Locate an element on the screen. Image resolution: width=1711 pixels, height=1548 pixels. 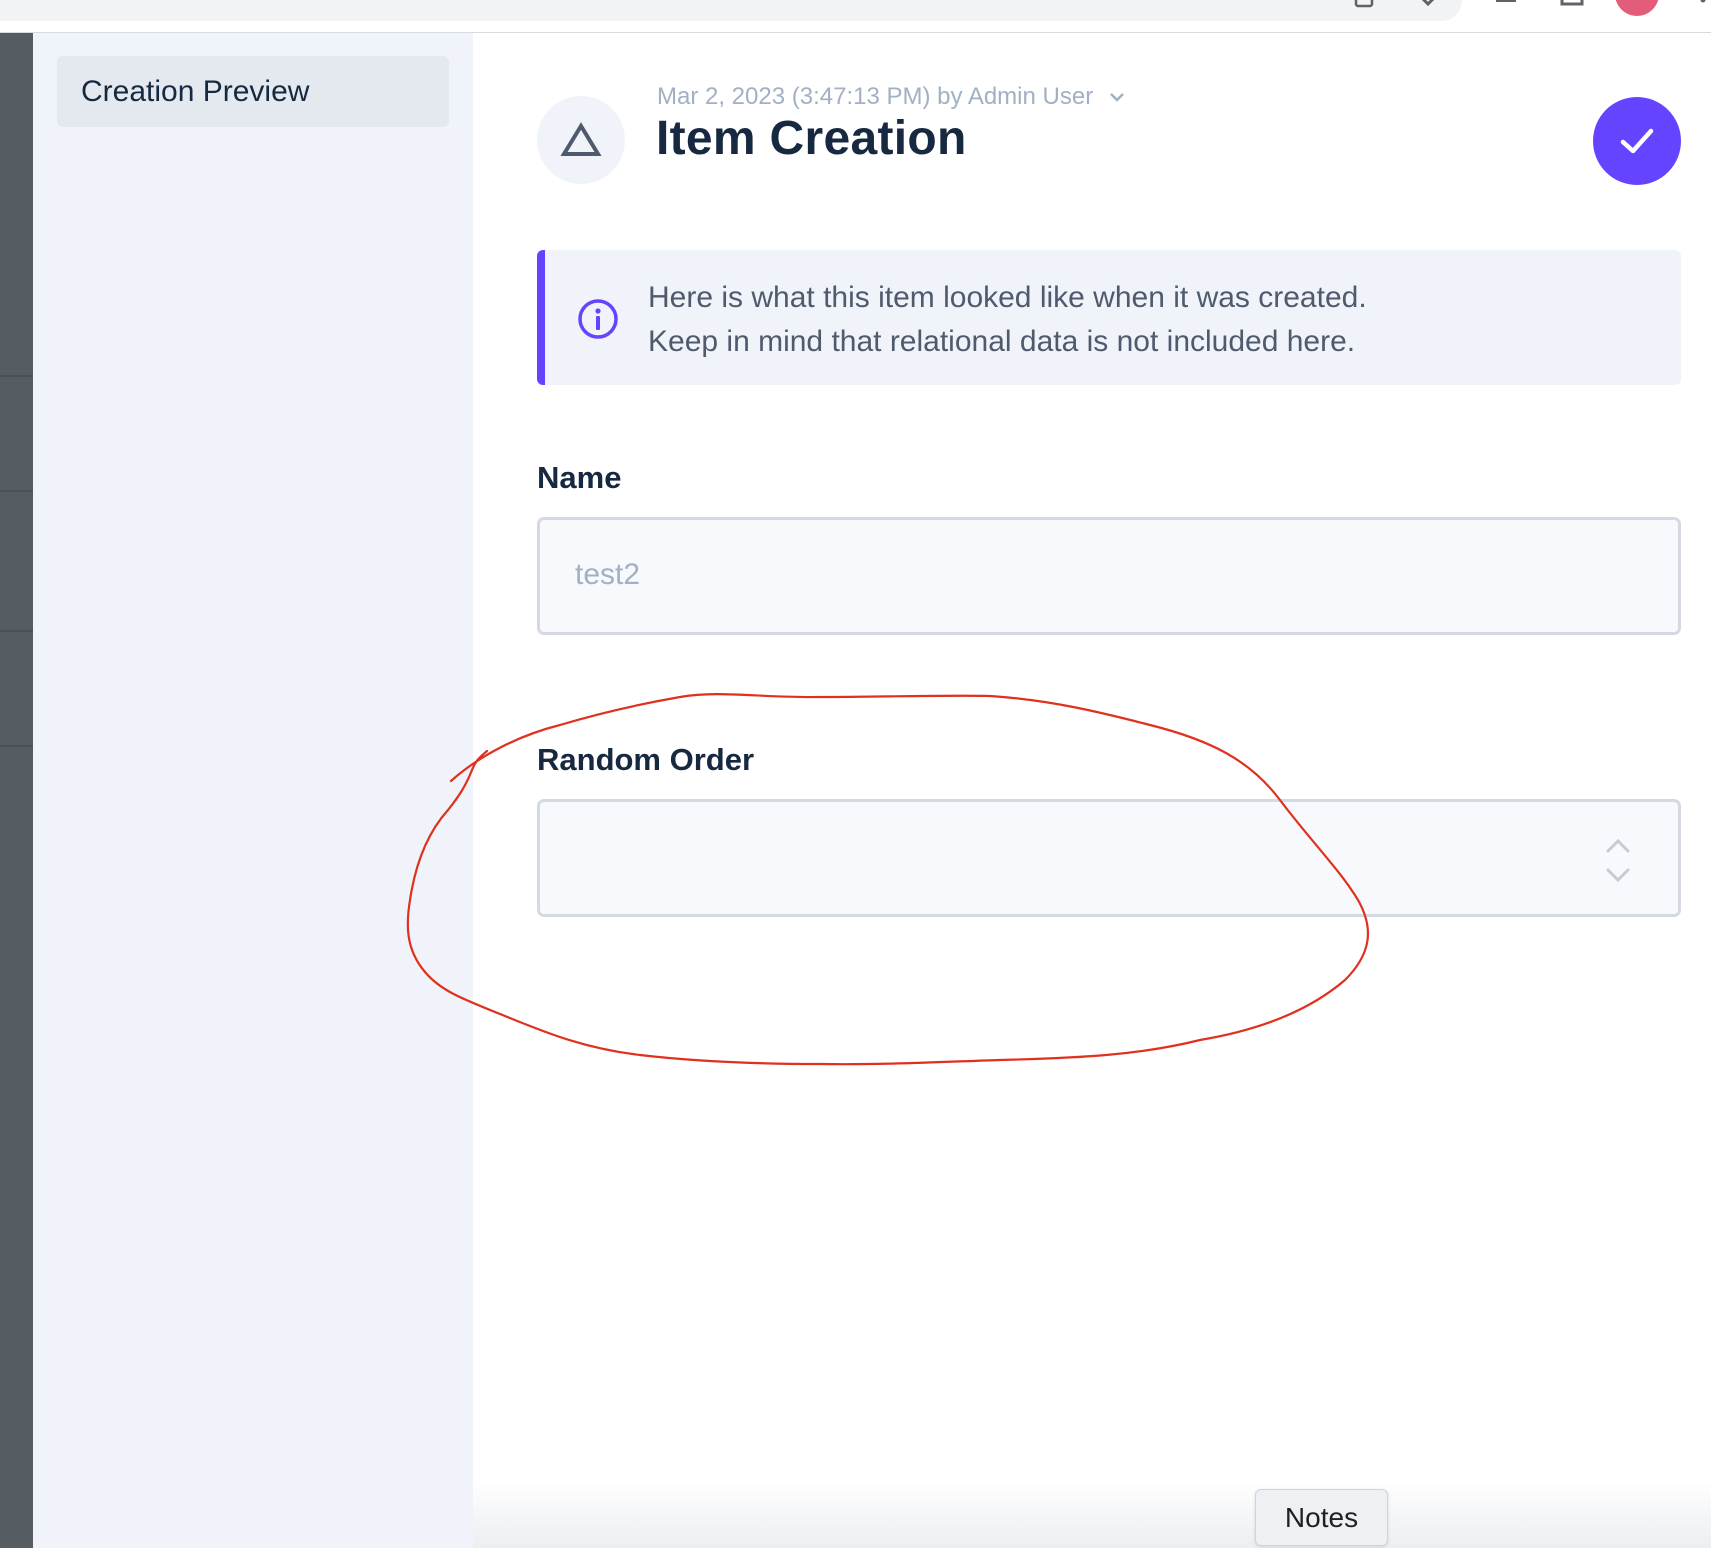
check-icon is located at coordinates (1637, 141).